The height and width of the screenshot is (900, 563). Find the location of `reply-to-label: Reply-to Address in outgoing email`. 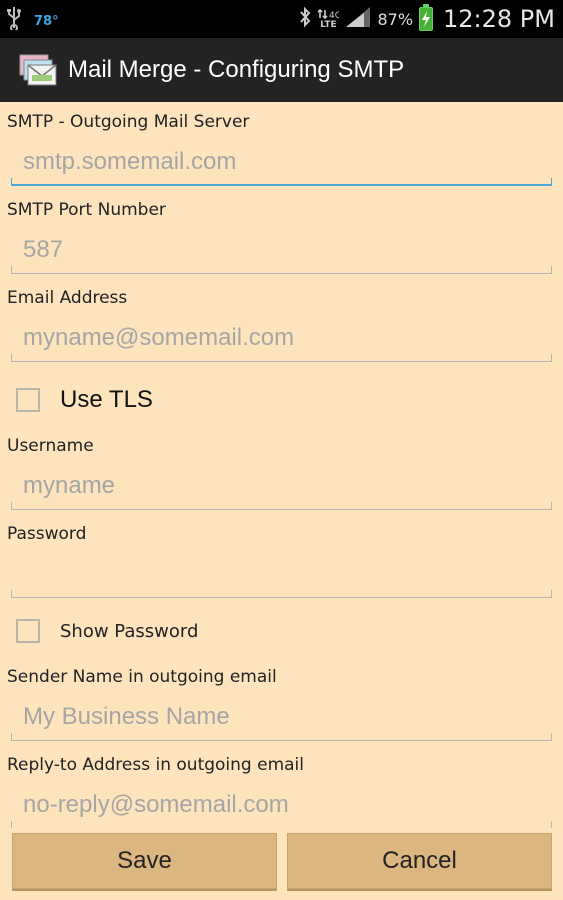

reply-to-label: Reply-to Address in outgoing email is located at coordinates (156, 765).